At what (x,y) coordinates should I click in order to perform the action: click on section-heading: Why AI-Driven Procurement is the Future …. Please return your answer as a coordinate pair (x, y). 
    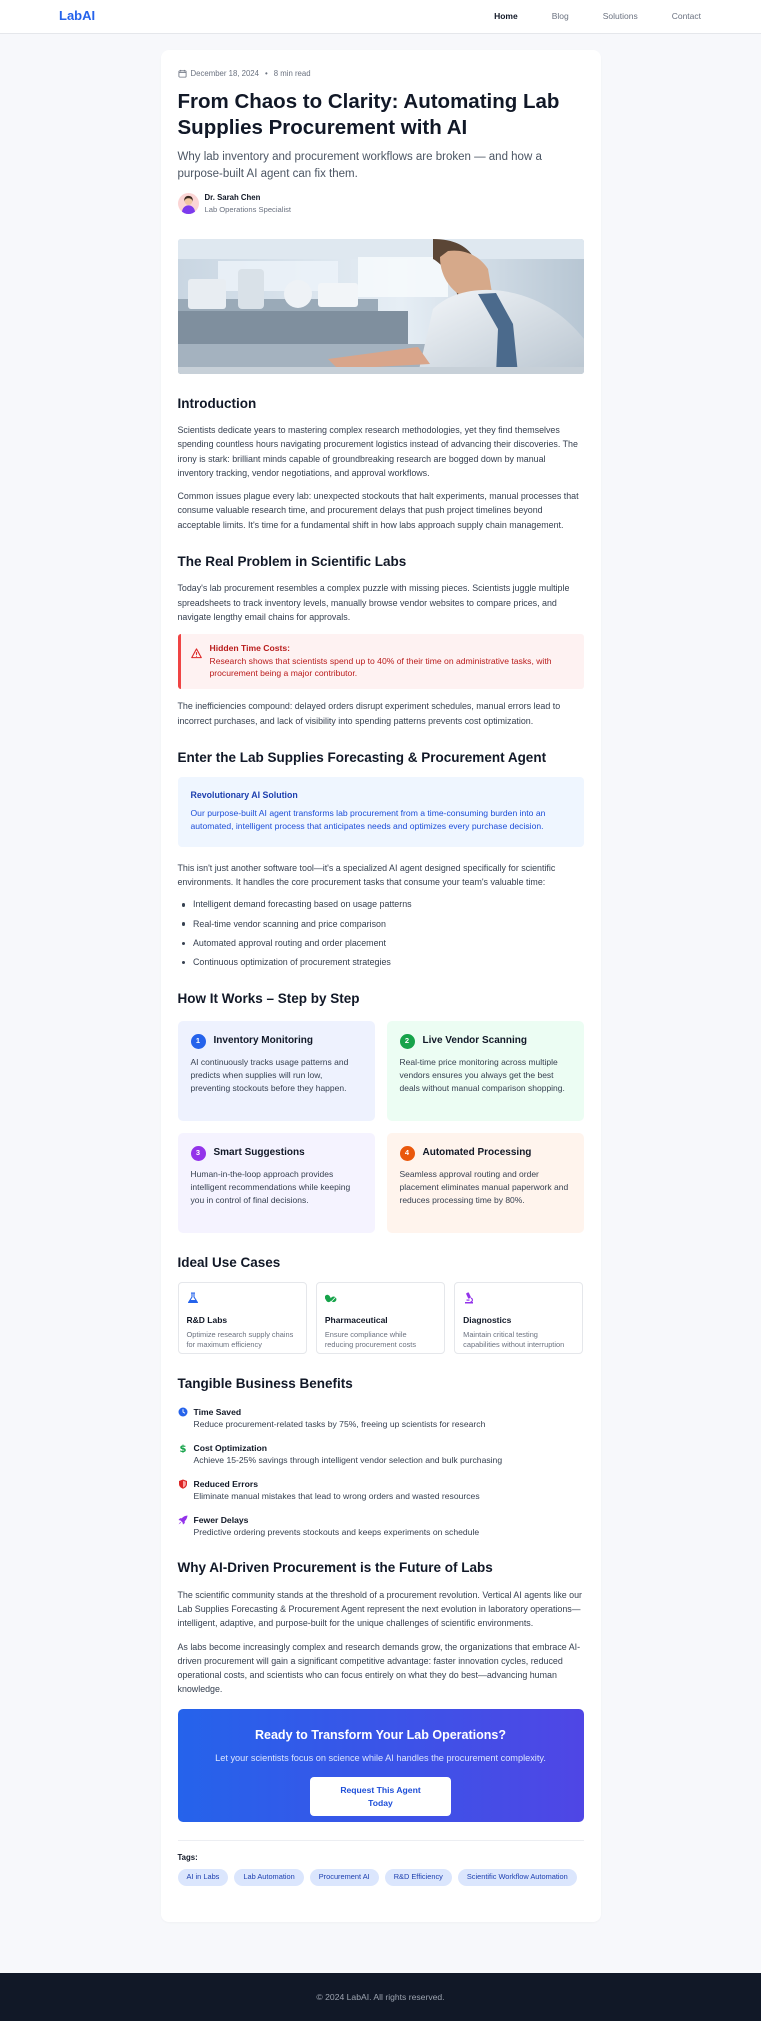
    Looking at the image, I should click on (335, 1568).